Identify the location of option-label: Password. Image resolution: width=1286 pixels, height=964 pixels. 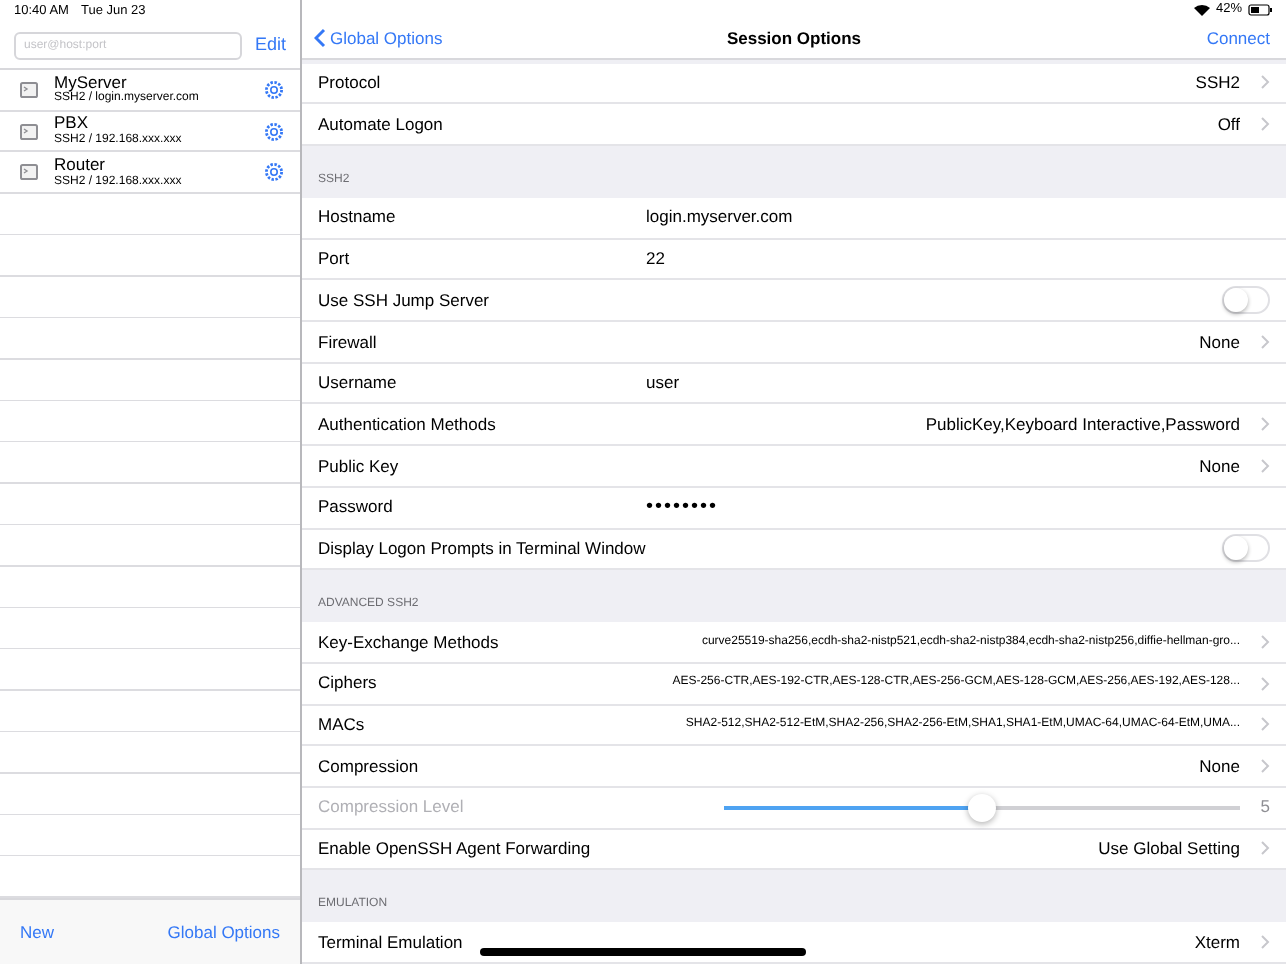
(356, 507).